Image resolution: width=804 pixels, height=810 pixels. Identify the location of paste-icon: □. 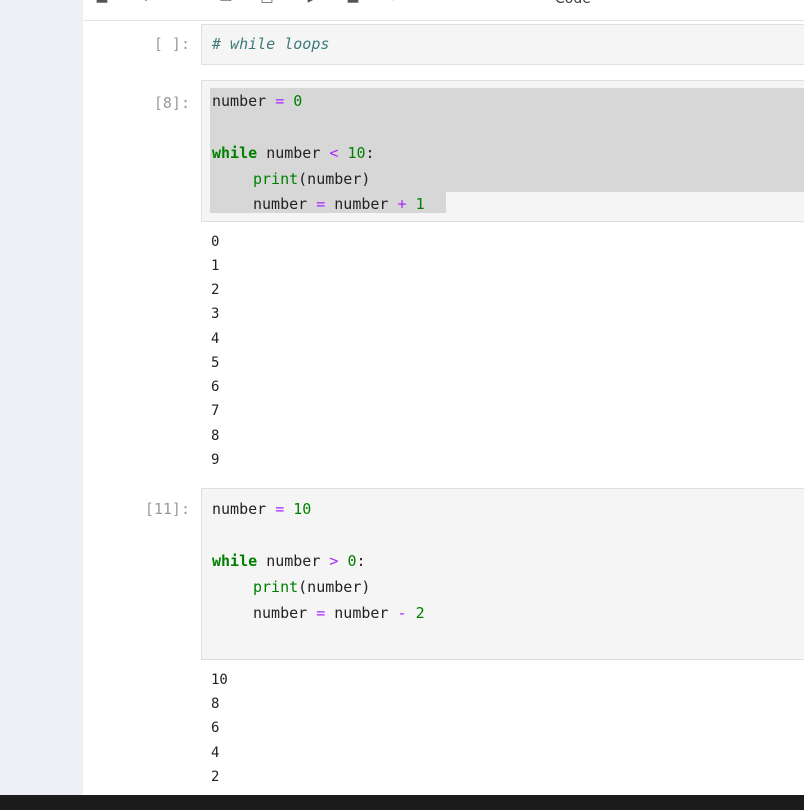
(267, 2).